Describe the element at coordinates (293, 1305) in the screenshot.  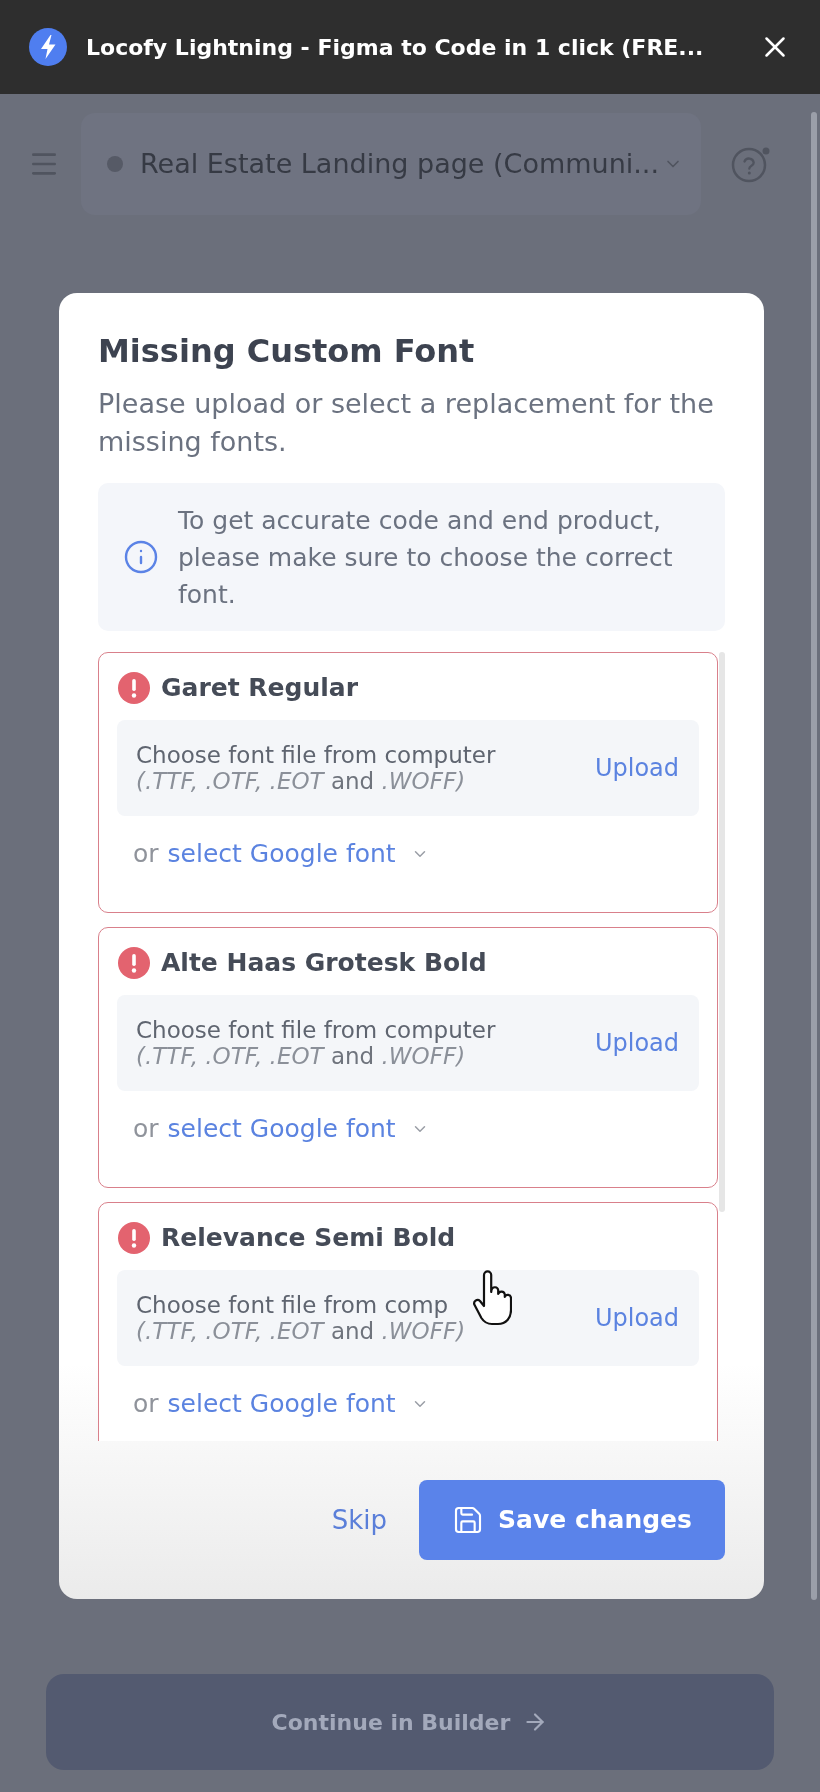
I see `upload-prompt: Choose font file from comp` at that location.